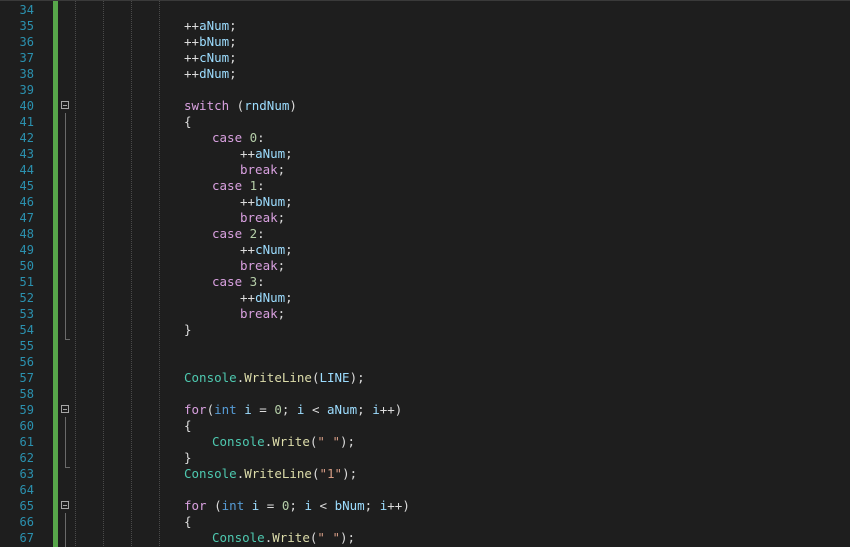  Describe the element at coordinates (425, 298) in the screenshot. I see `code-line: 52 ++dNum;` at that location.